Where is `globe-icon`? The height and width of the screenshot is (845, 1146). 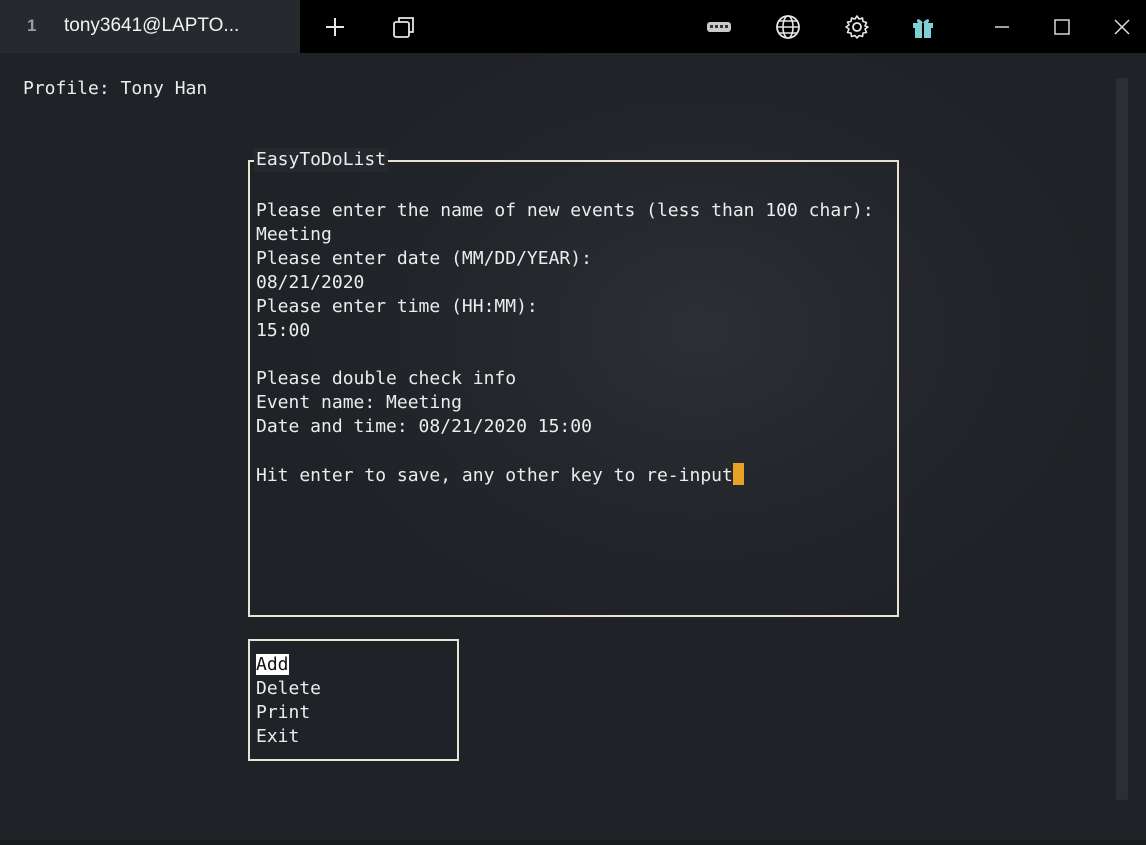 globe-icon is located at coordinates (788, 27).